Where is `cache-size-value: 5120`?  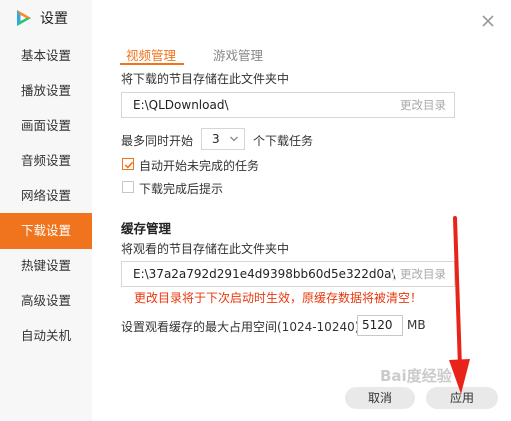
cache-size-value: 5120 is located at coordinates (377, 325).